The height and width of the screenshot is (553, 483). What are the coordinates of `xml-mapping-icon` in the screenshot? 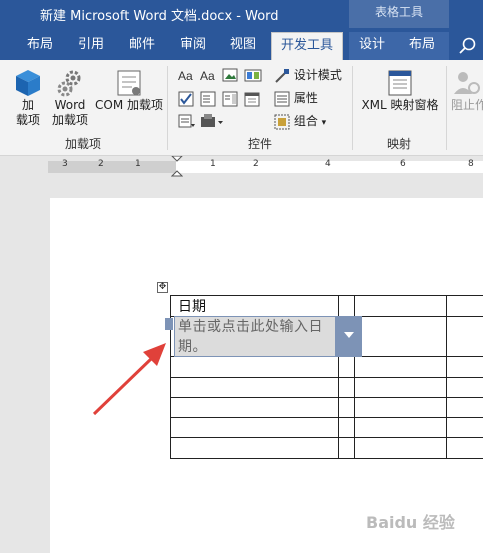 It's located at (400, 83).